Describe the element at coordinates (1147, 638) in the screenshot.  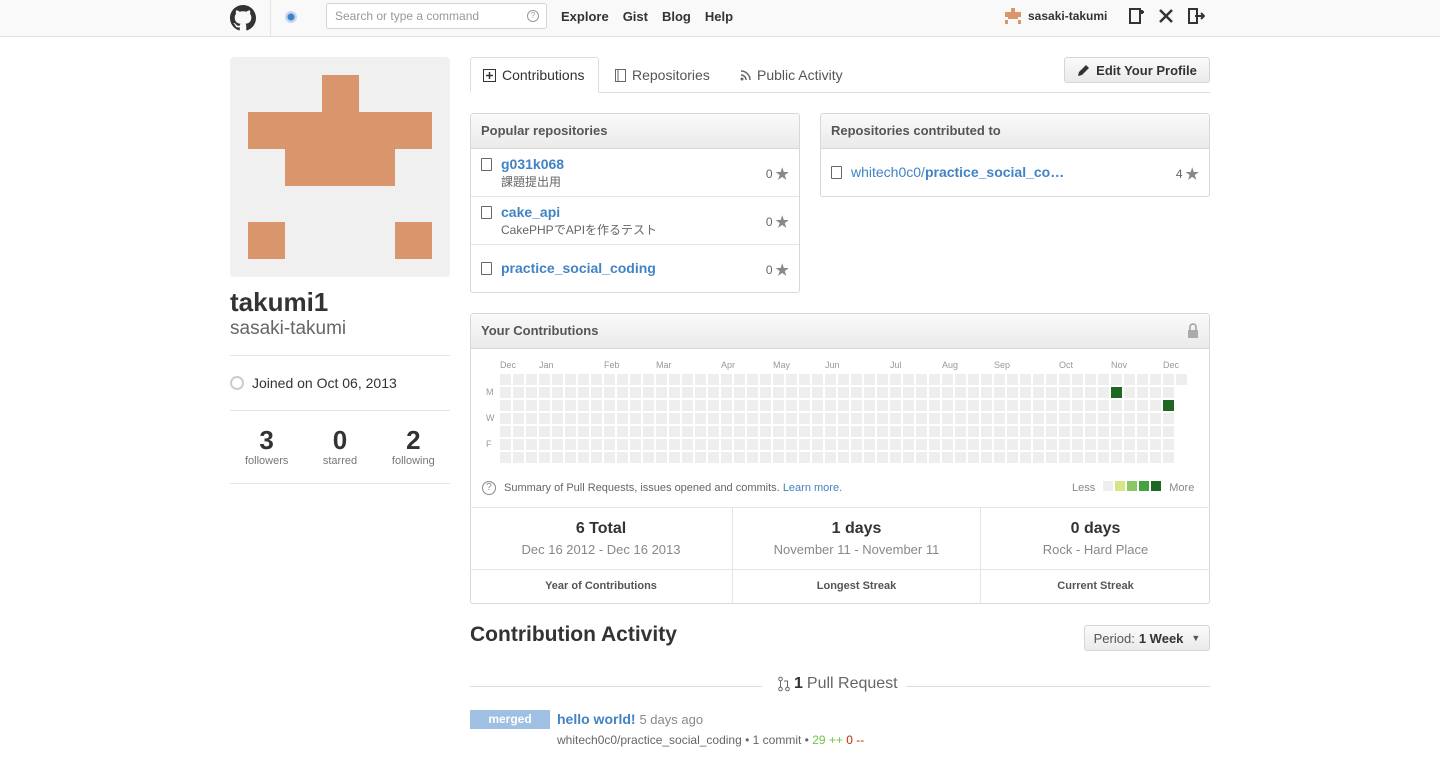
I see `period-dropdown: Period: 1 Week ▼` at that location.